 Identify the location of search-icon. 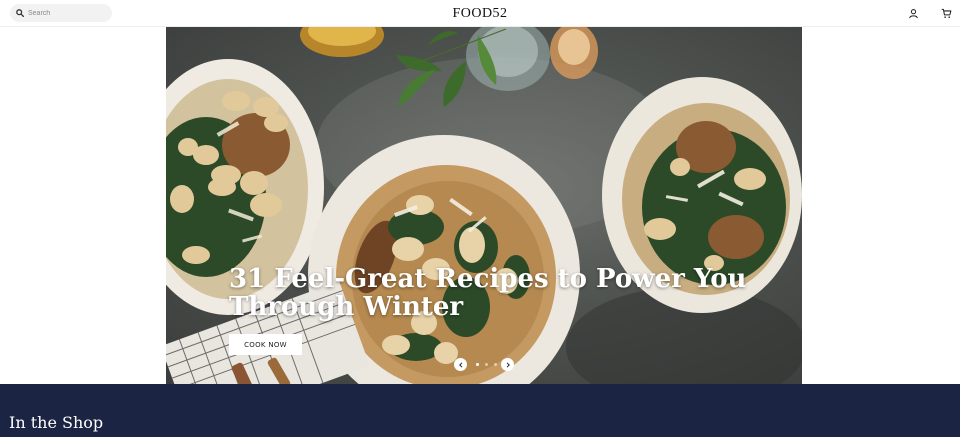
(20, 13).